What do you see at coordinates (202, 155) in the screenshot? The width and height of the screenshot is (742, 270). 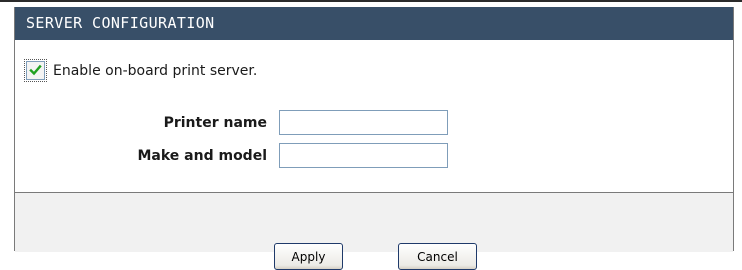 I see `make-model-label: Make and model` at bounding box center [202, 155].